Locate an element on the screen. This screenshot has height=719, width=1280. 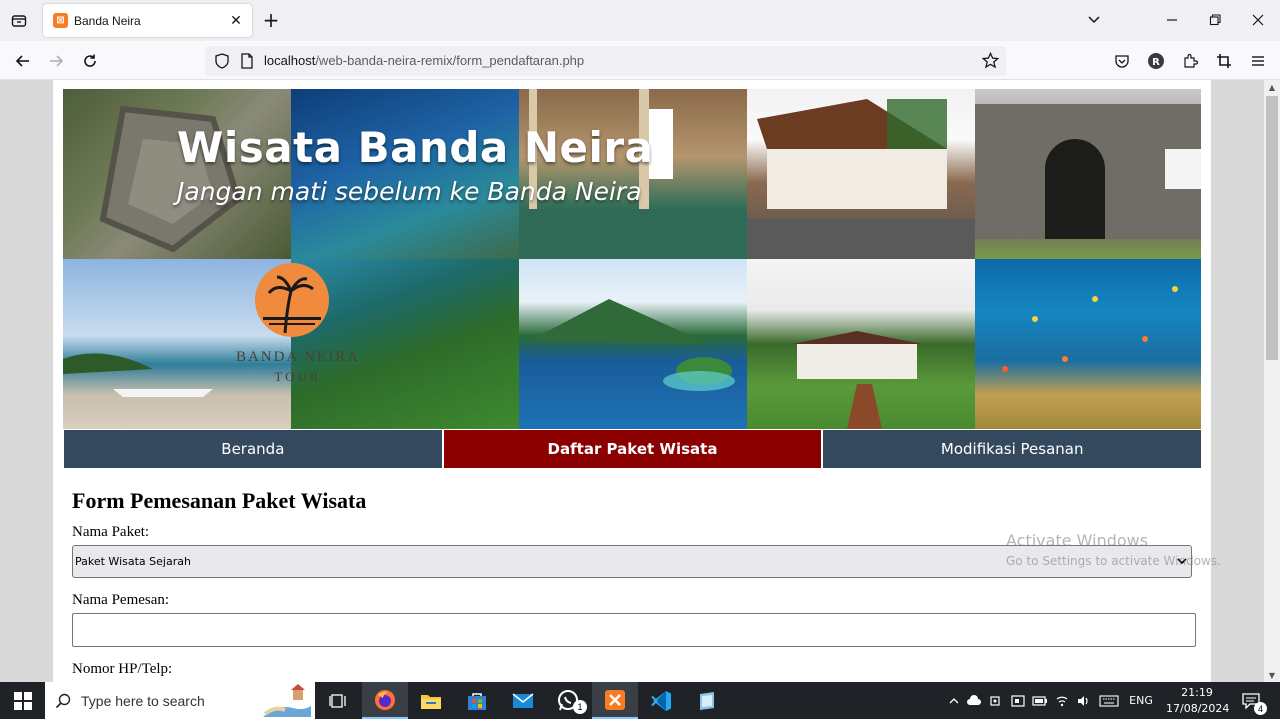
forward-arrow-icon is located at coordinates (56, 61).